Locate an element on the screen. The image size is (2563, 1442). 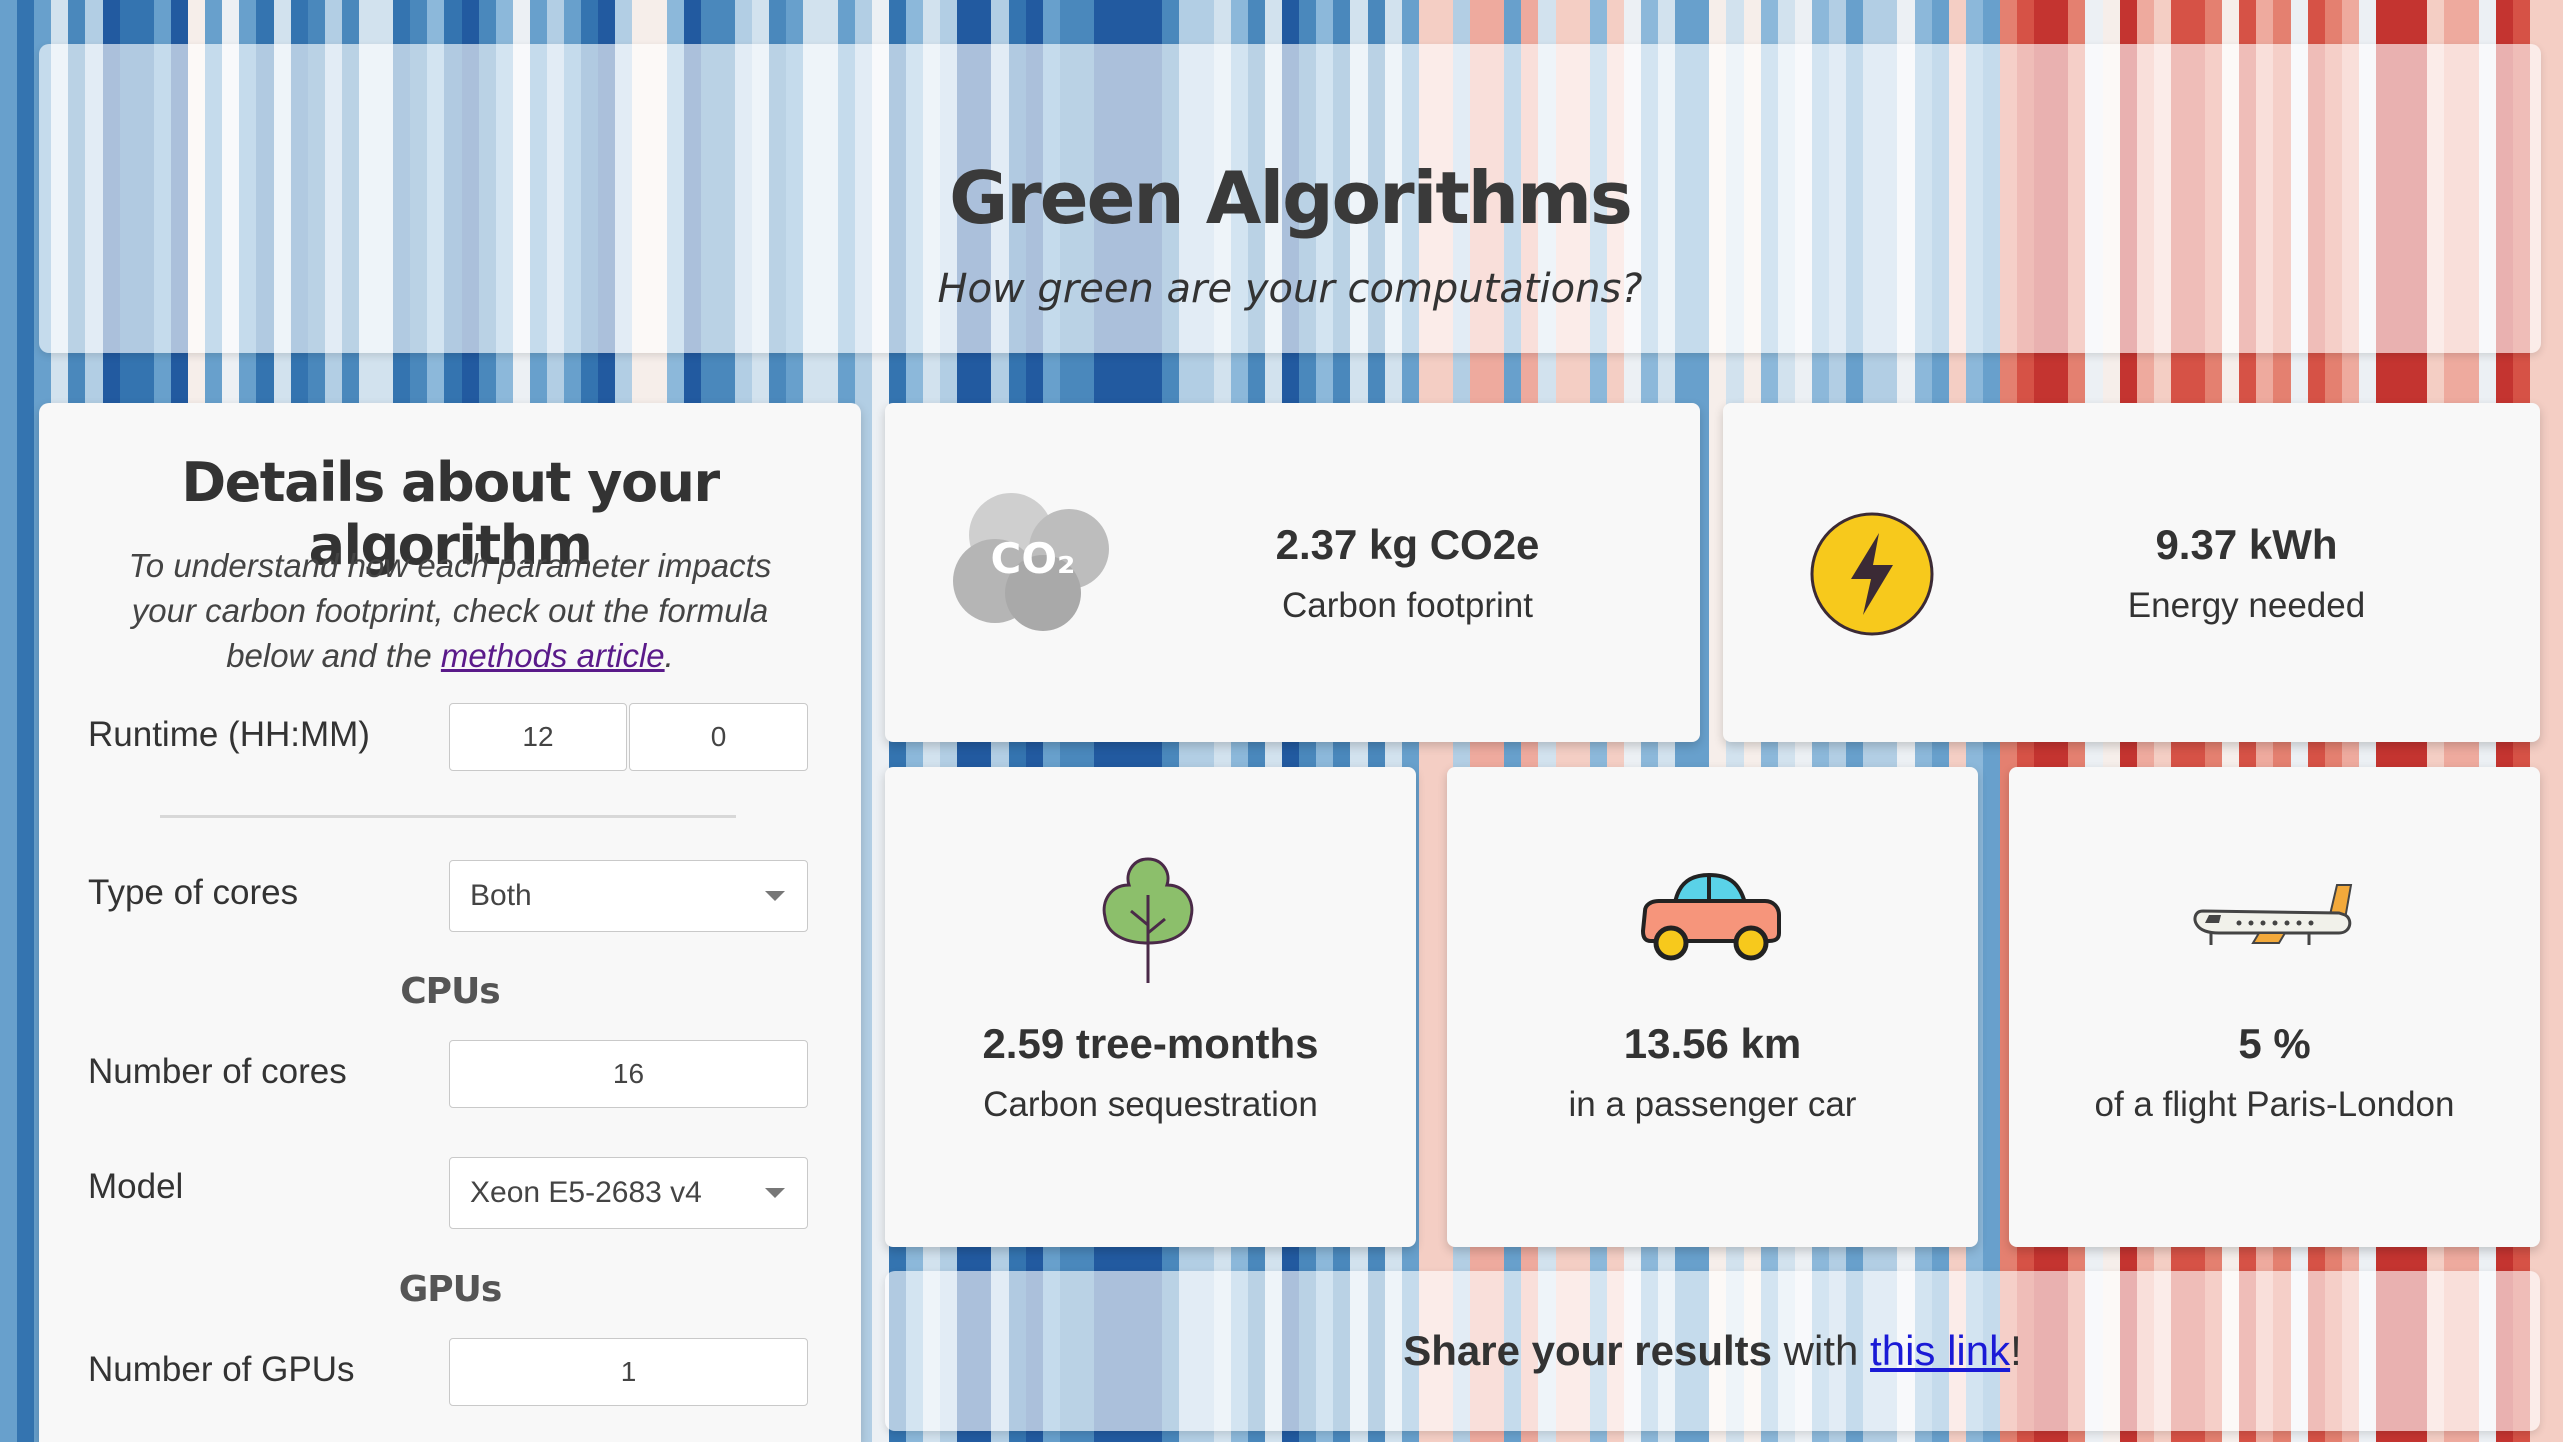
app-subtitle: How green are your computations? is located at coordinates (1290, 289).